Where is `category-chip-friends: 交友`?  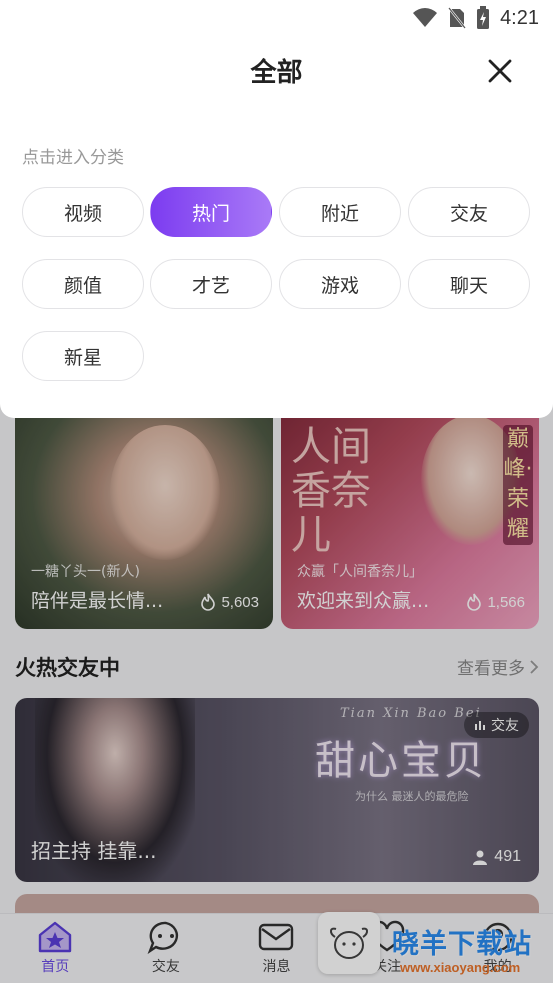
category-chip-friends: 交友 is located at coordinates (469, 212).